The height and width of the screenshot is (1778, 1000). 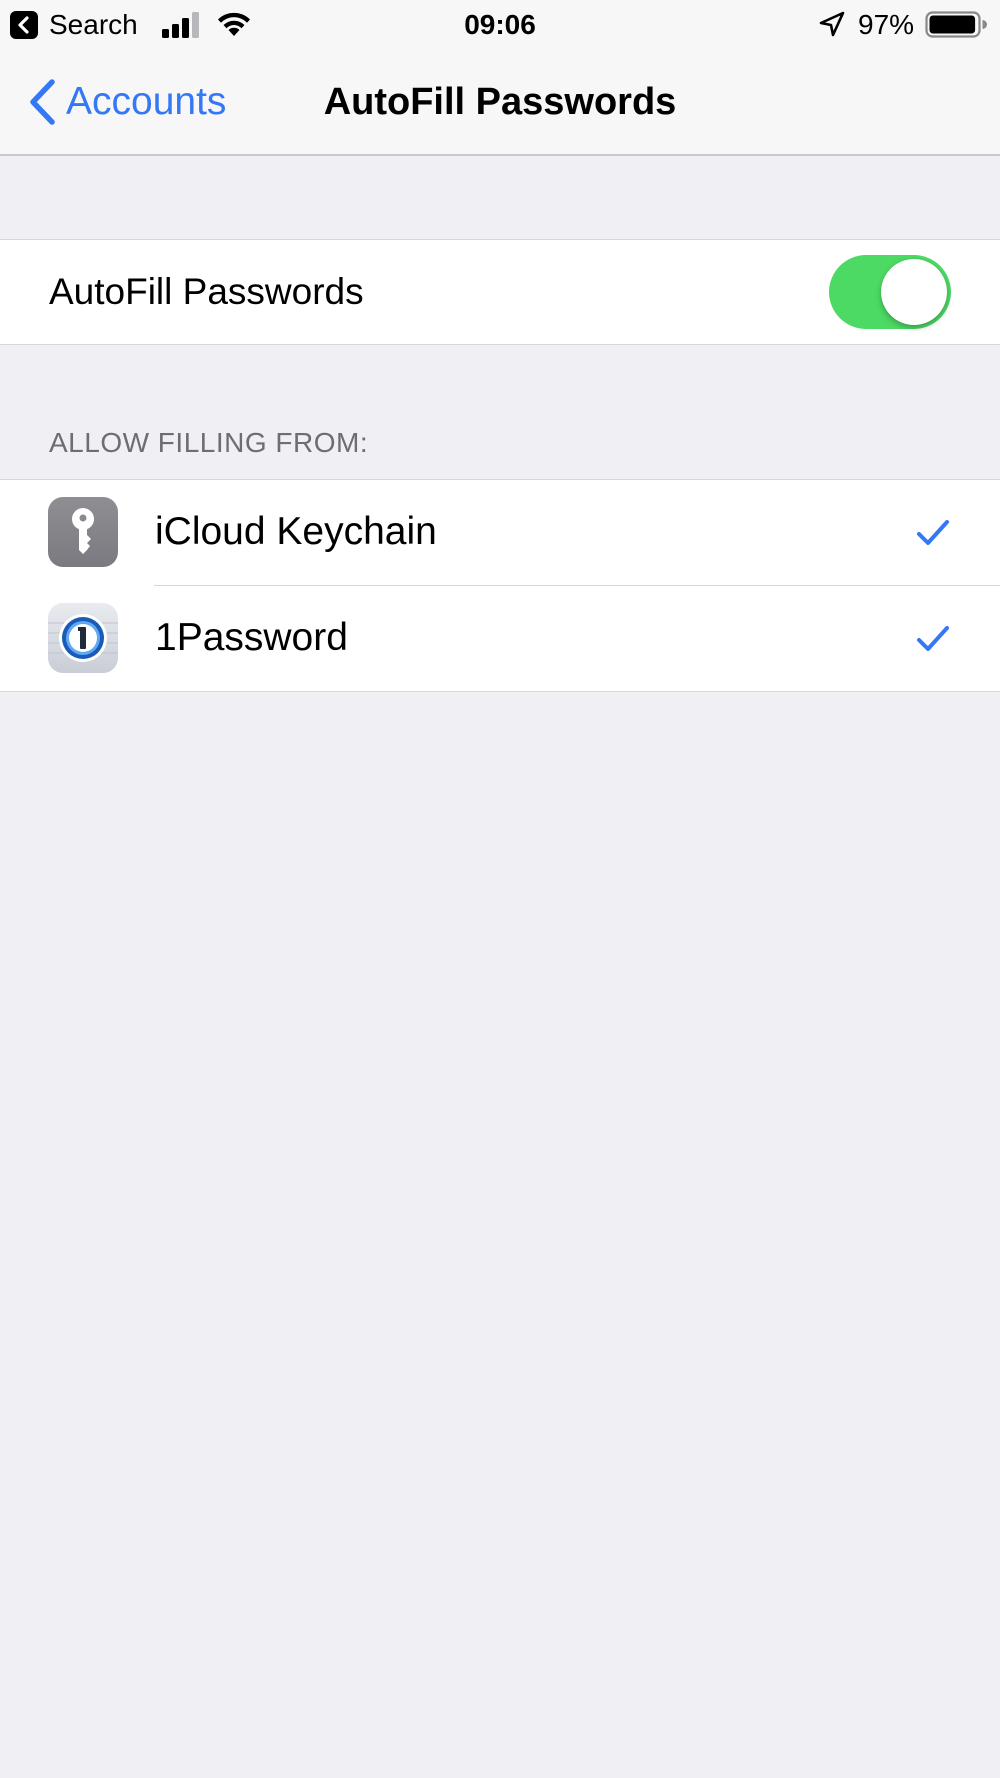 I want to click on back-button: Accounts, so click(x=126, y=102).